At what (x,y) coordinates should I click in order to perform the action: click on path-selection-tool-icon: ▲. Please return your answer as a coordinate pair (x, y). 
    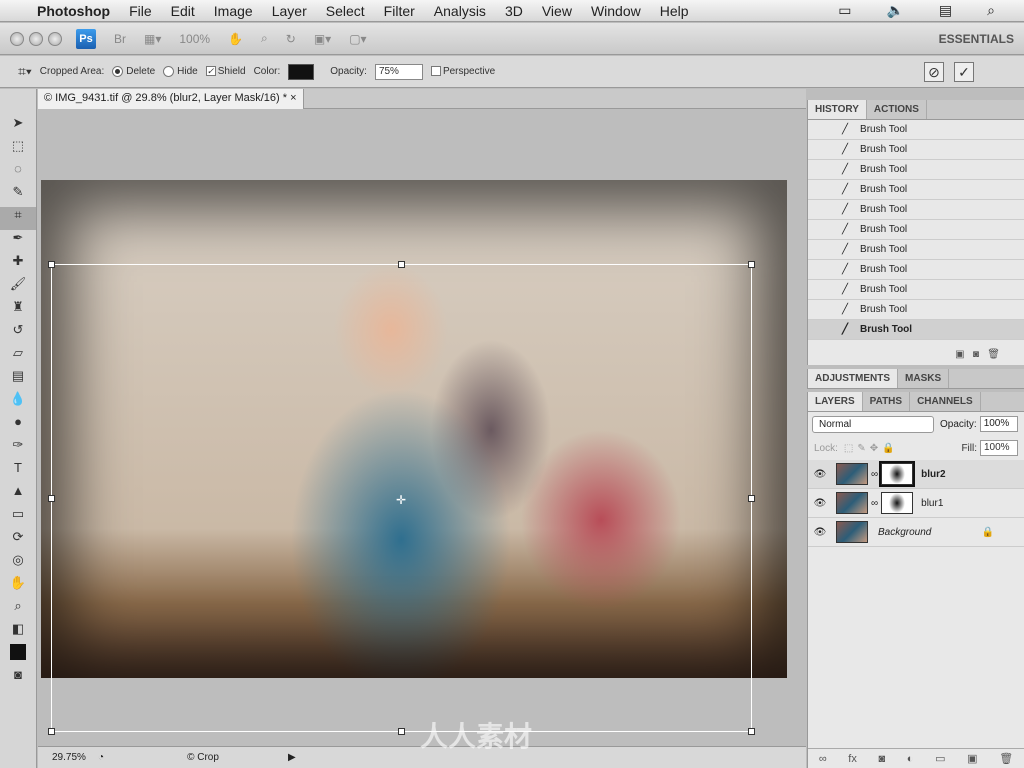
    Looking at the image, I should click on (18, 494).